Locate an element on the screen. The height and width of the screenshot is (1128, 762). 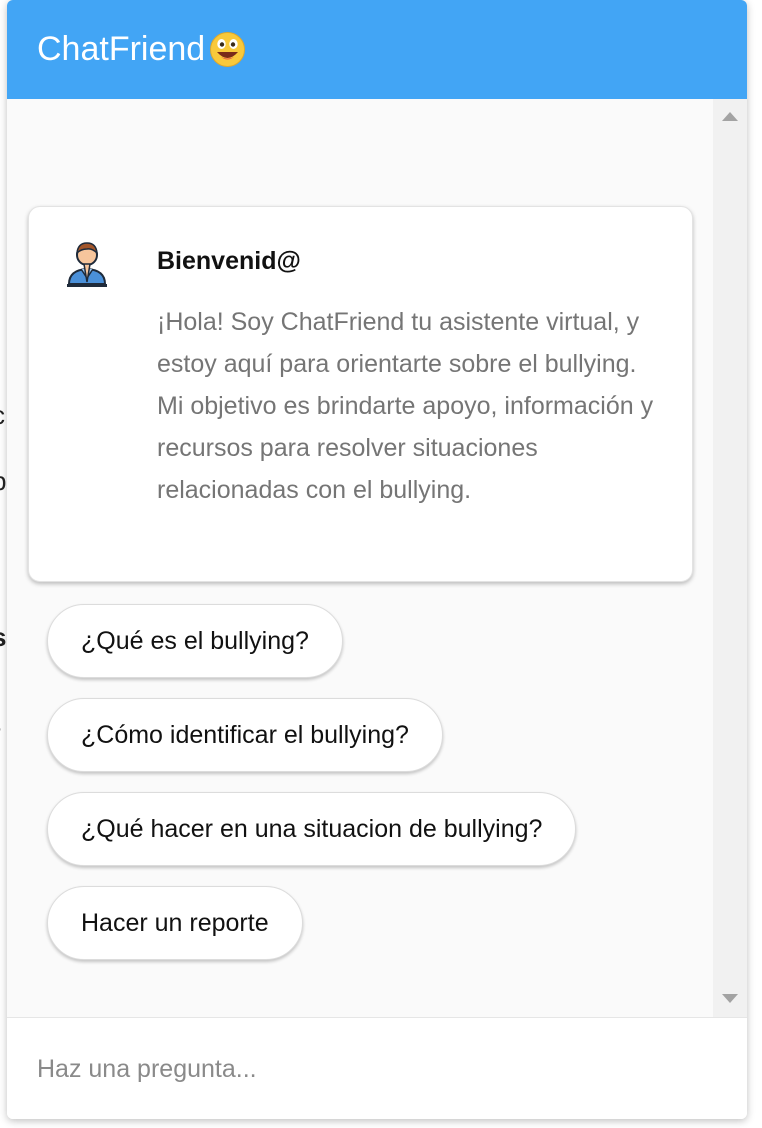
chat-header: ChatFriend is located at coordinates (377, 49).